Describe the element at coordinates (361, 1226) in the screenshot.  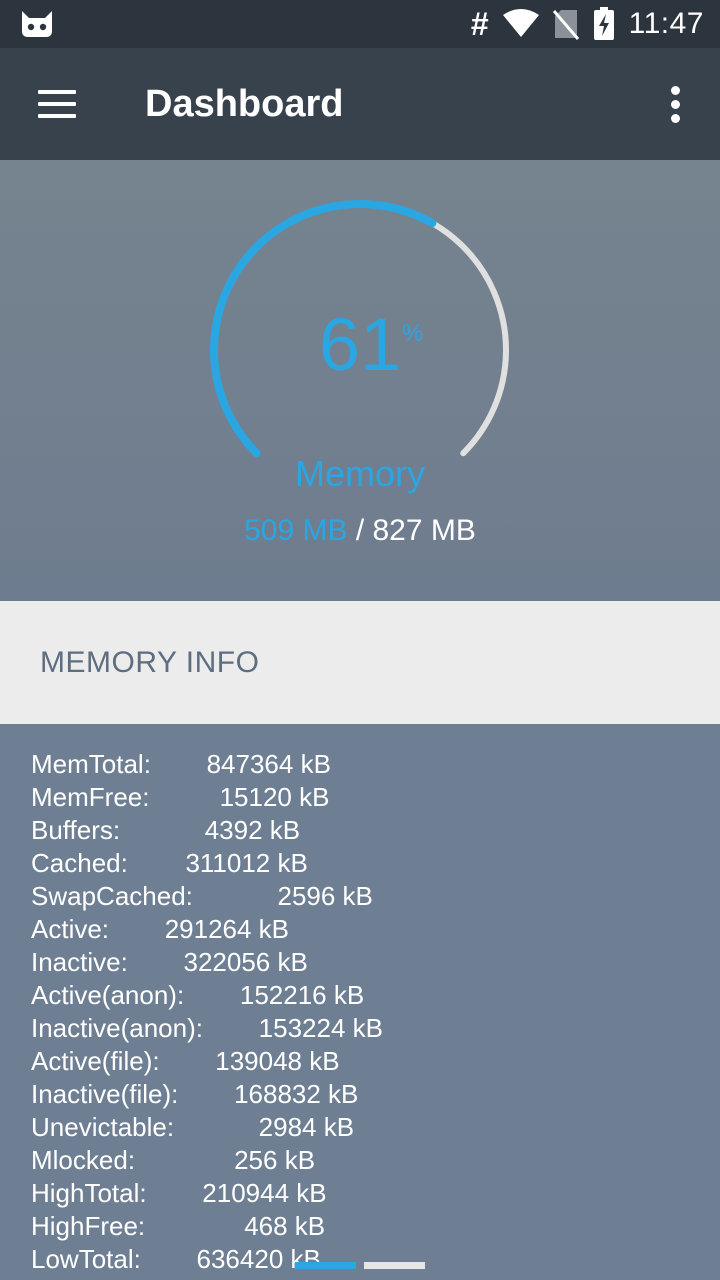
I see `mem-row: HighFree: 468 kB` at that location.